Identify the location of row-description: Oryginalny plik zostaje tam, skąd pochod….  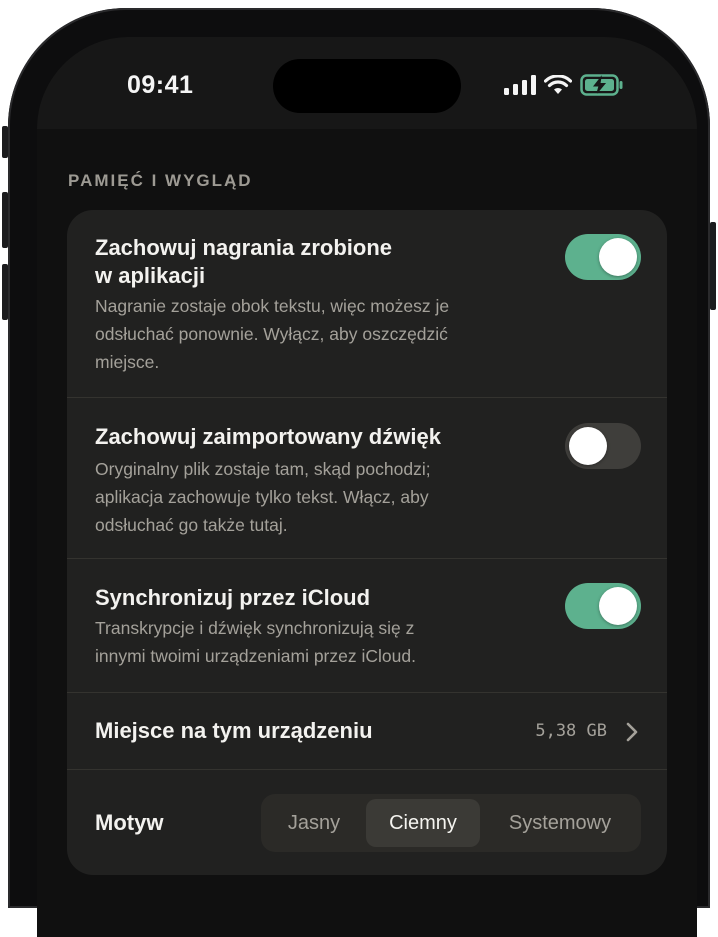
(263, 469).